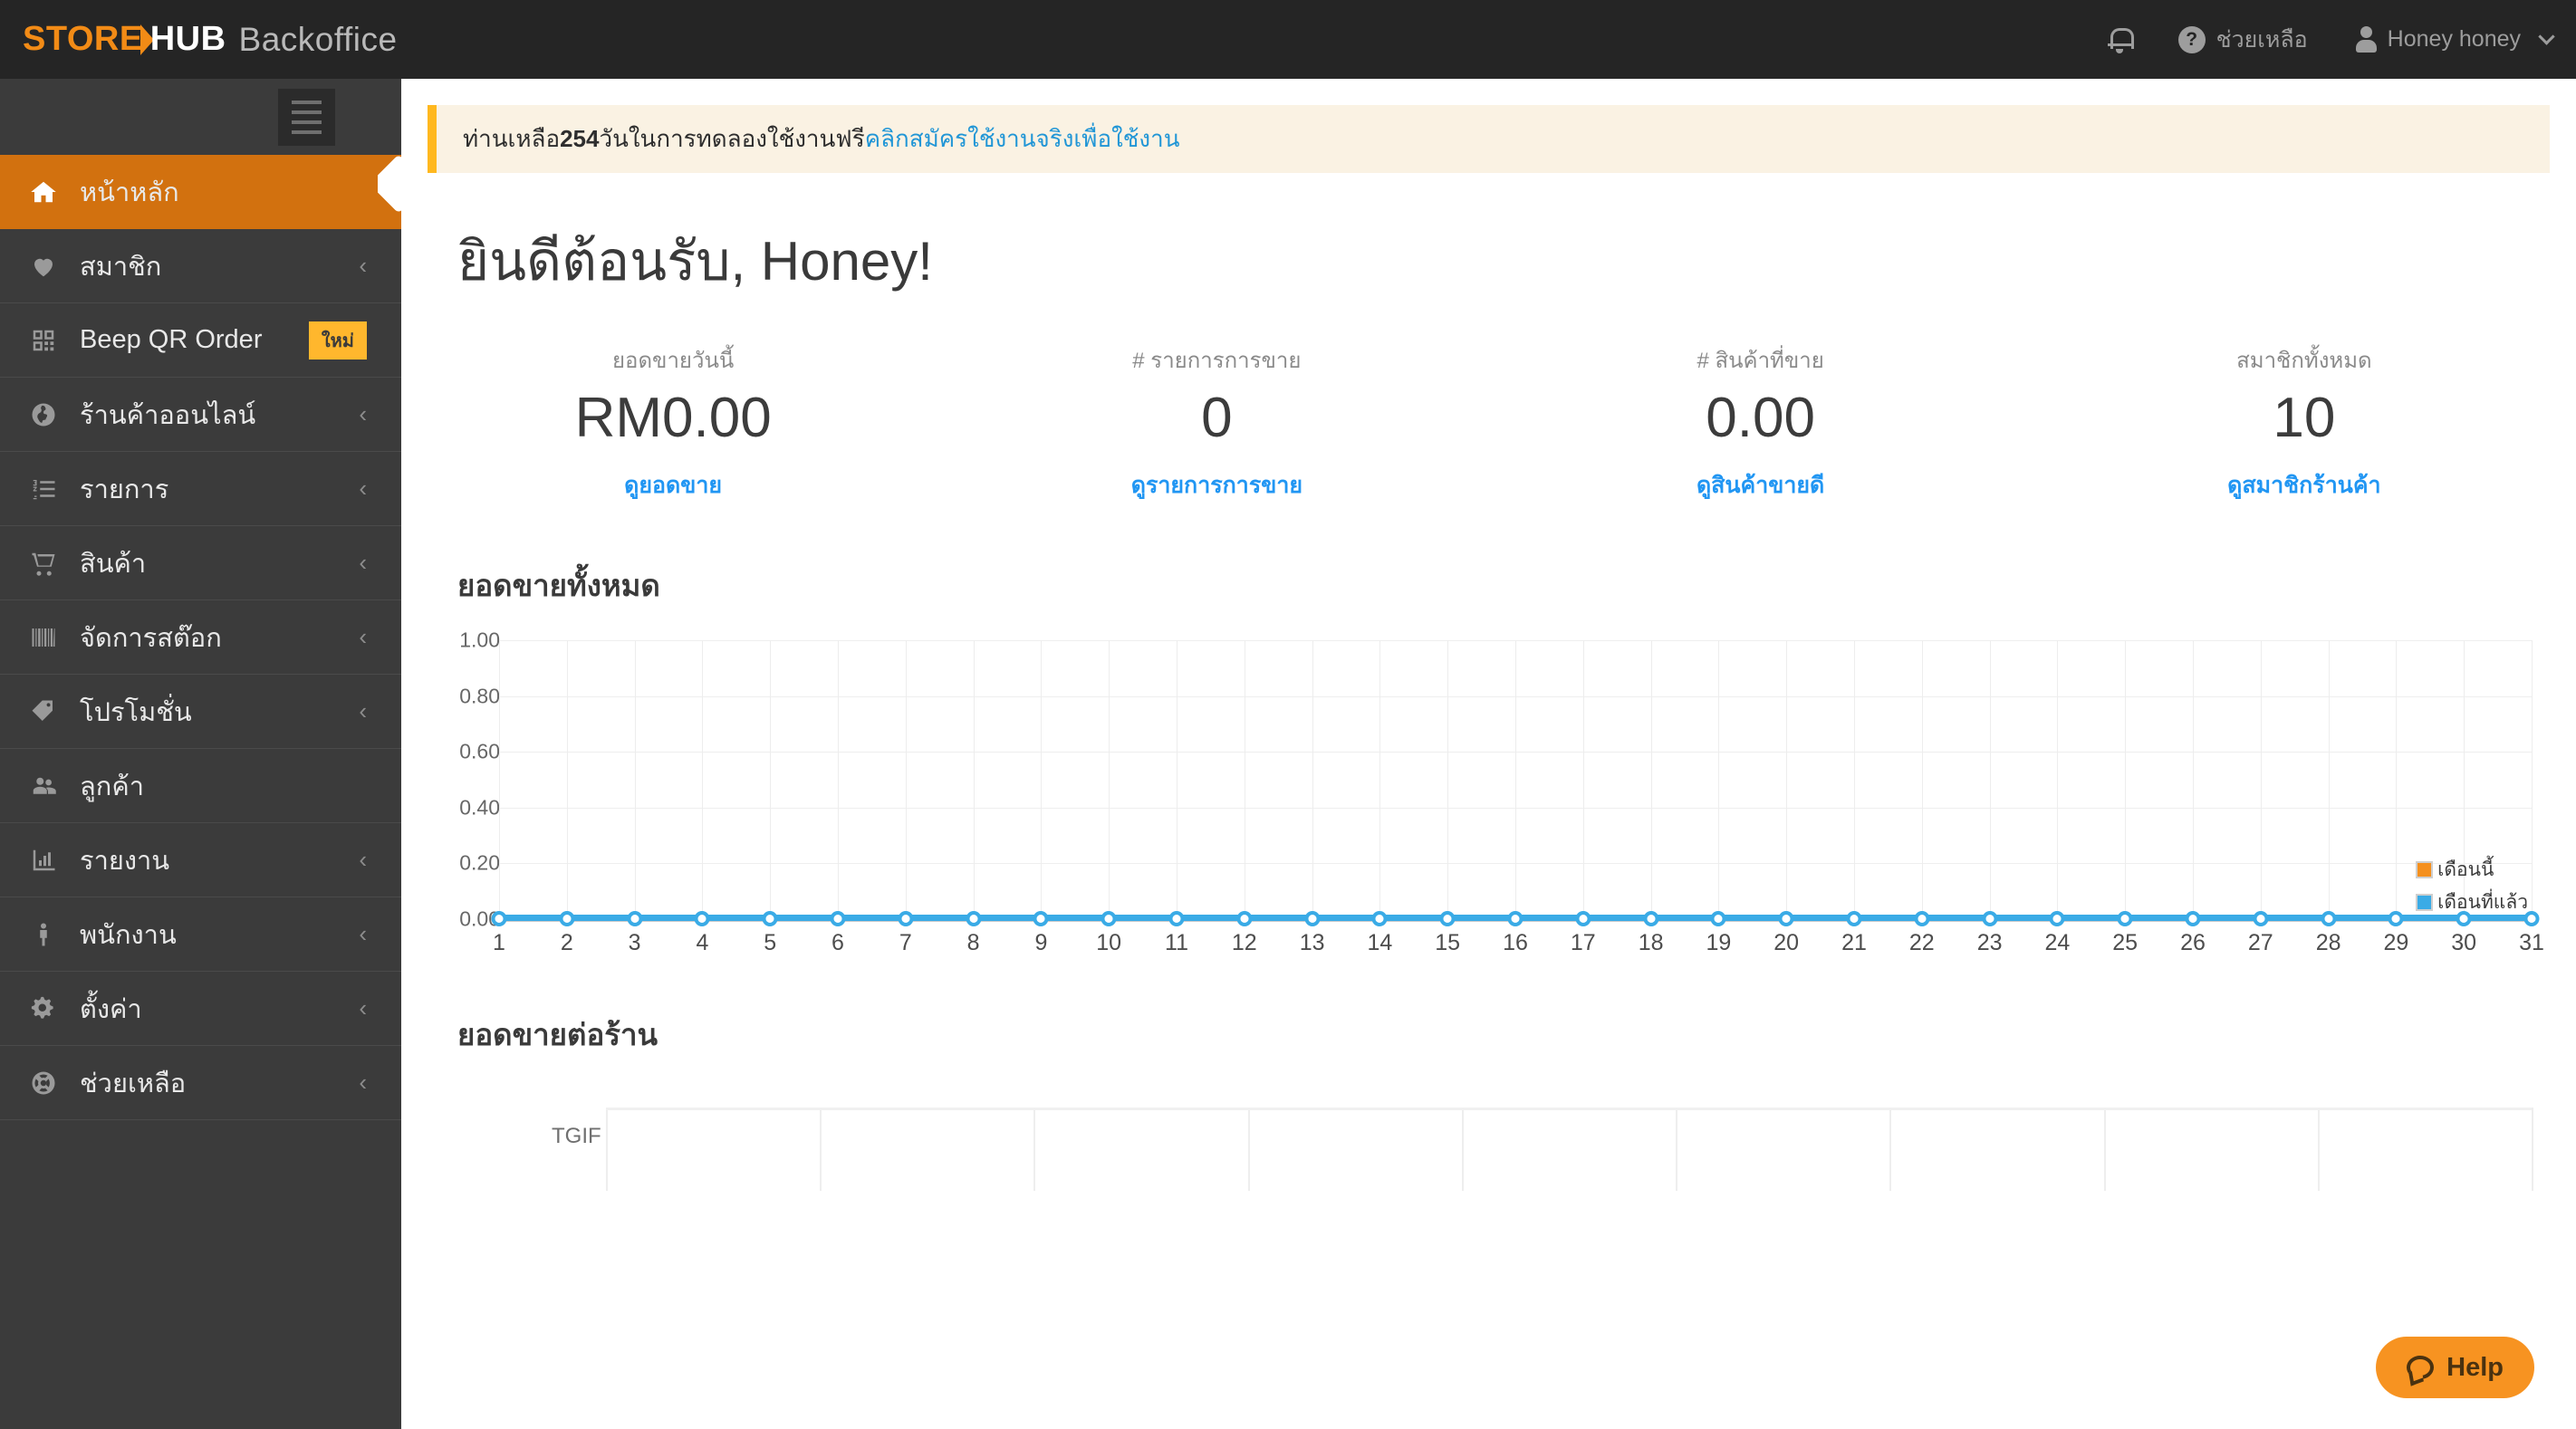 This screenshot has width=2576, height=1429. I want to click on x-axis-tick-label: 21, so click(1854, 943).